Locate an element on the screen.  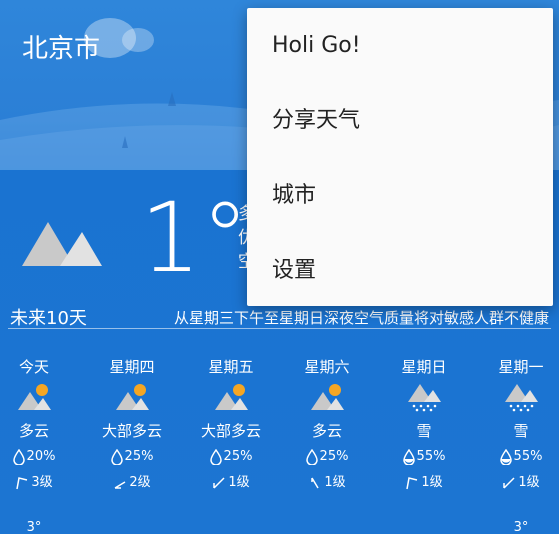
menu-item-settings: 设置 is located at coordinates (400, 270).